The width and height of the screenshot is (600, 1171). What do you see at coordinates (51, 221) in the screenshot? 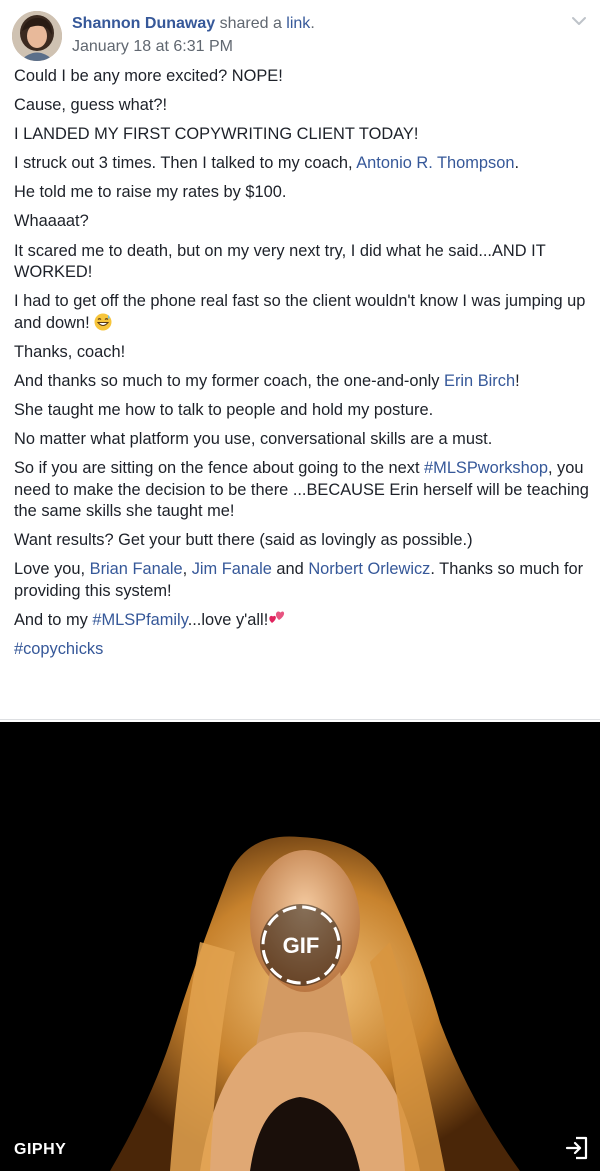
I see `paragraph-text: Whaaaat?` at bounding box center [51, 221].